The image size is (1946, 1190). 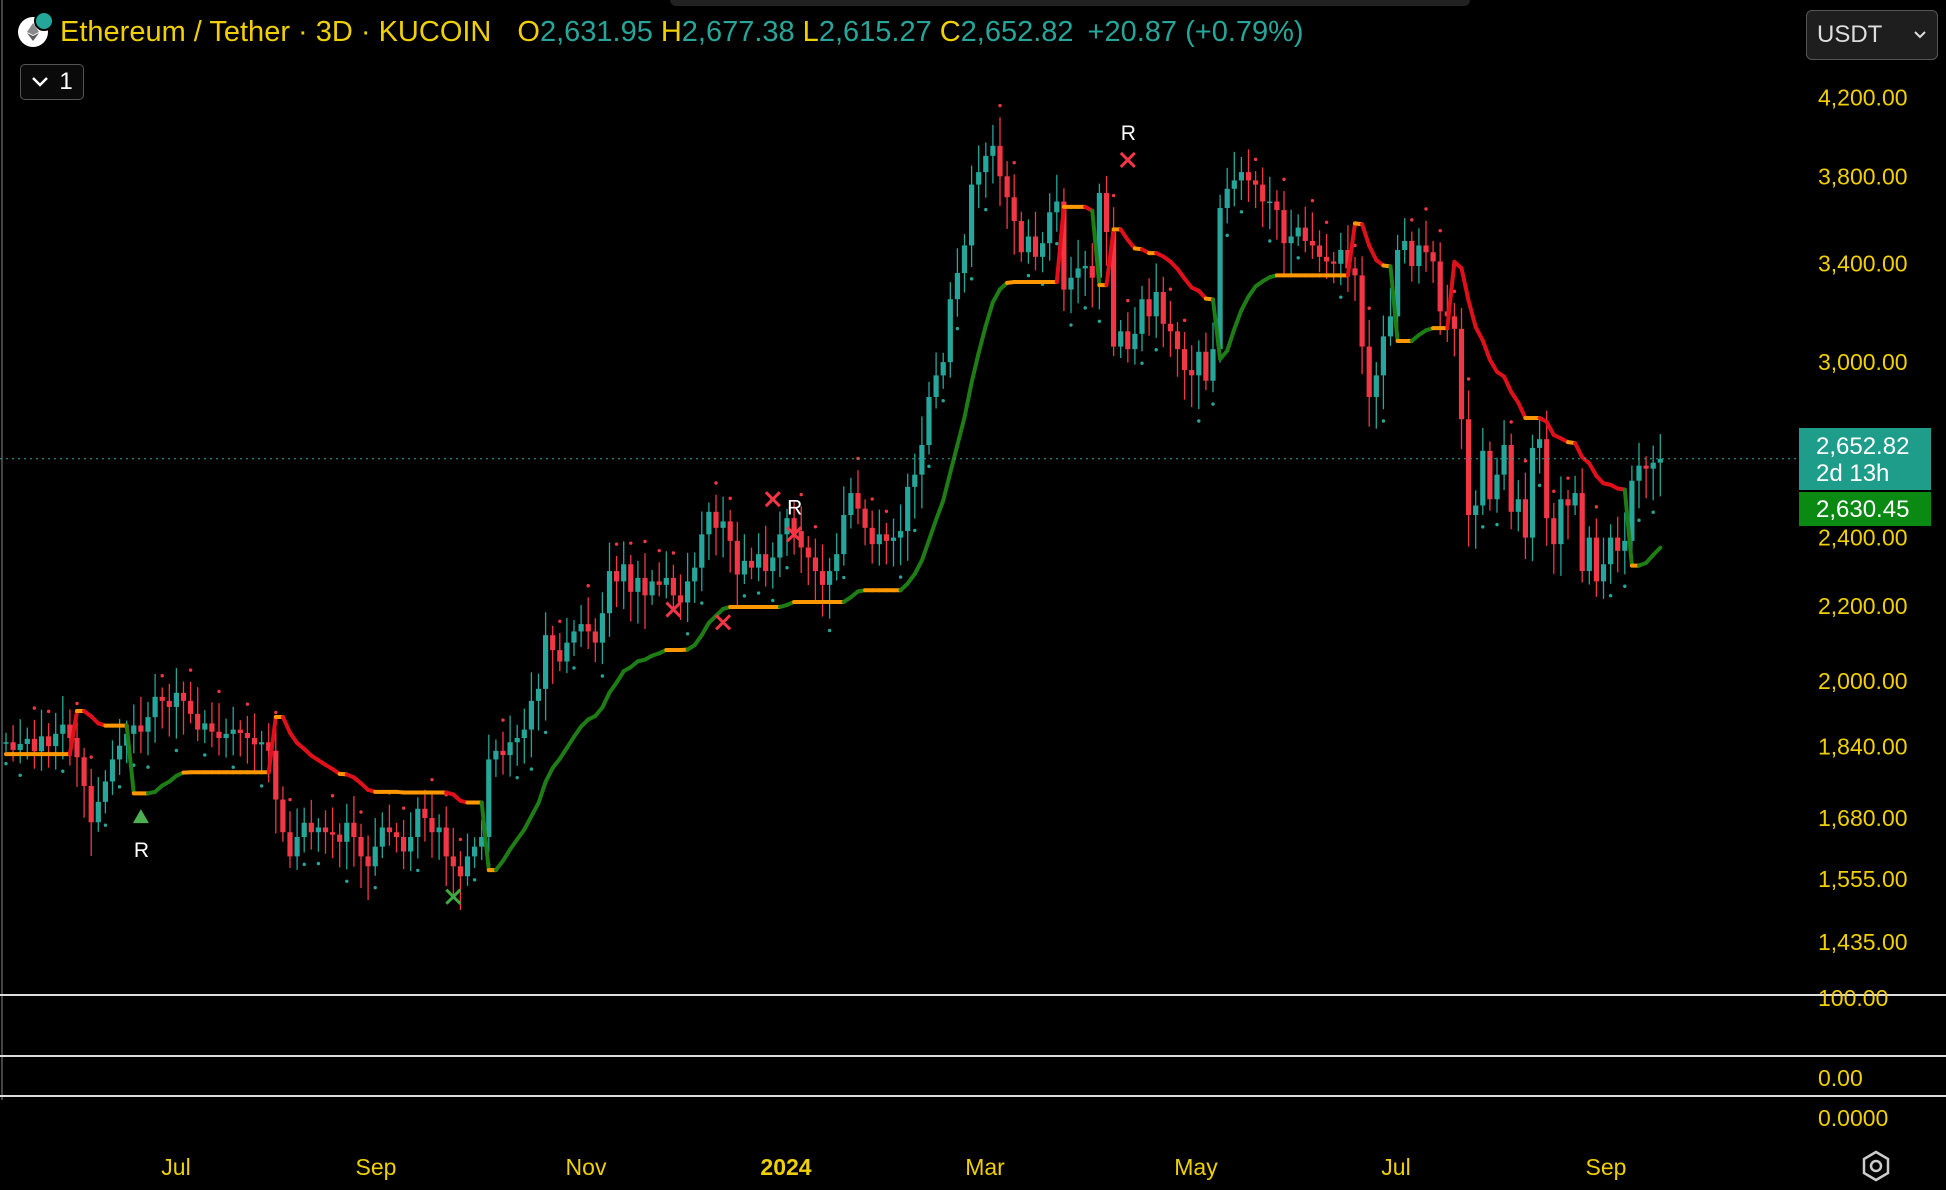 What do you see at coordinates (275, 32) in the screenshot?
I see `symbol-title: Ethereum / Tether · 3D · KUCOIN` at bounding box center [275, 32].